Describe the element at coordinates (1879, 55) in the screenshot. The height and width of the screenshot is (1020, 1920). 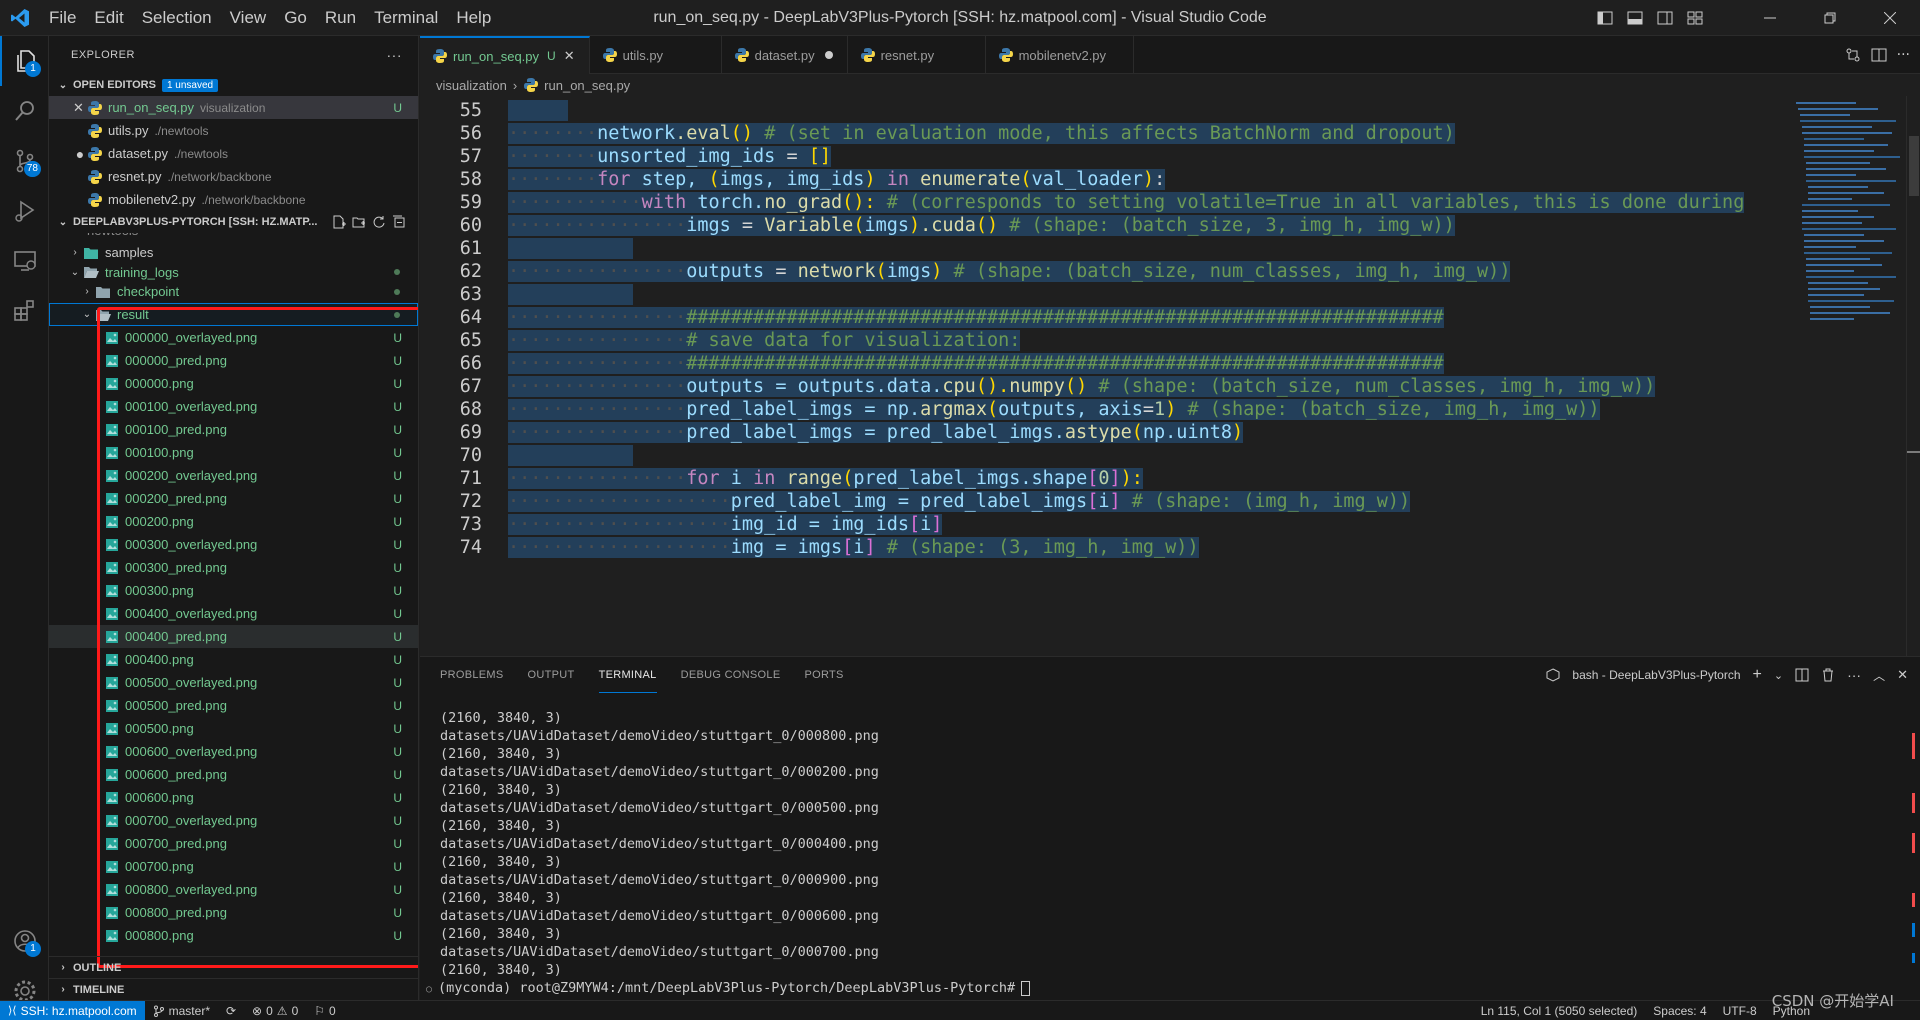
I see `split-editor-icon` at that location.